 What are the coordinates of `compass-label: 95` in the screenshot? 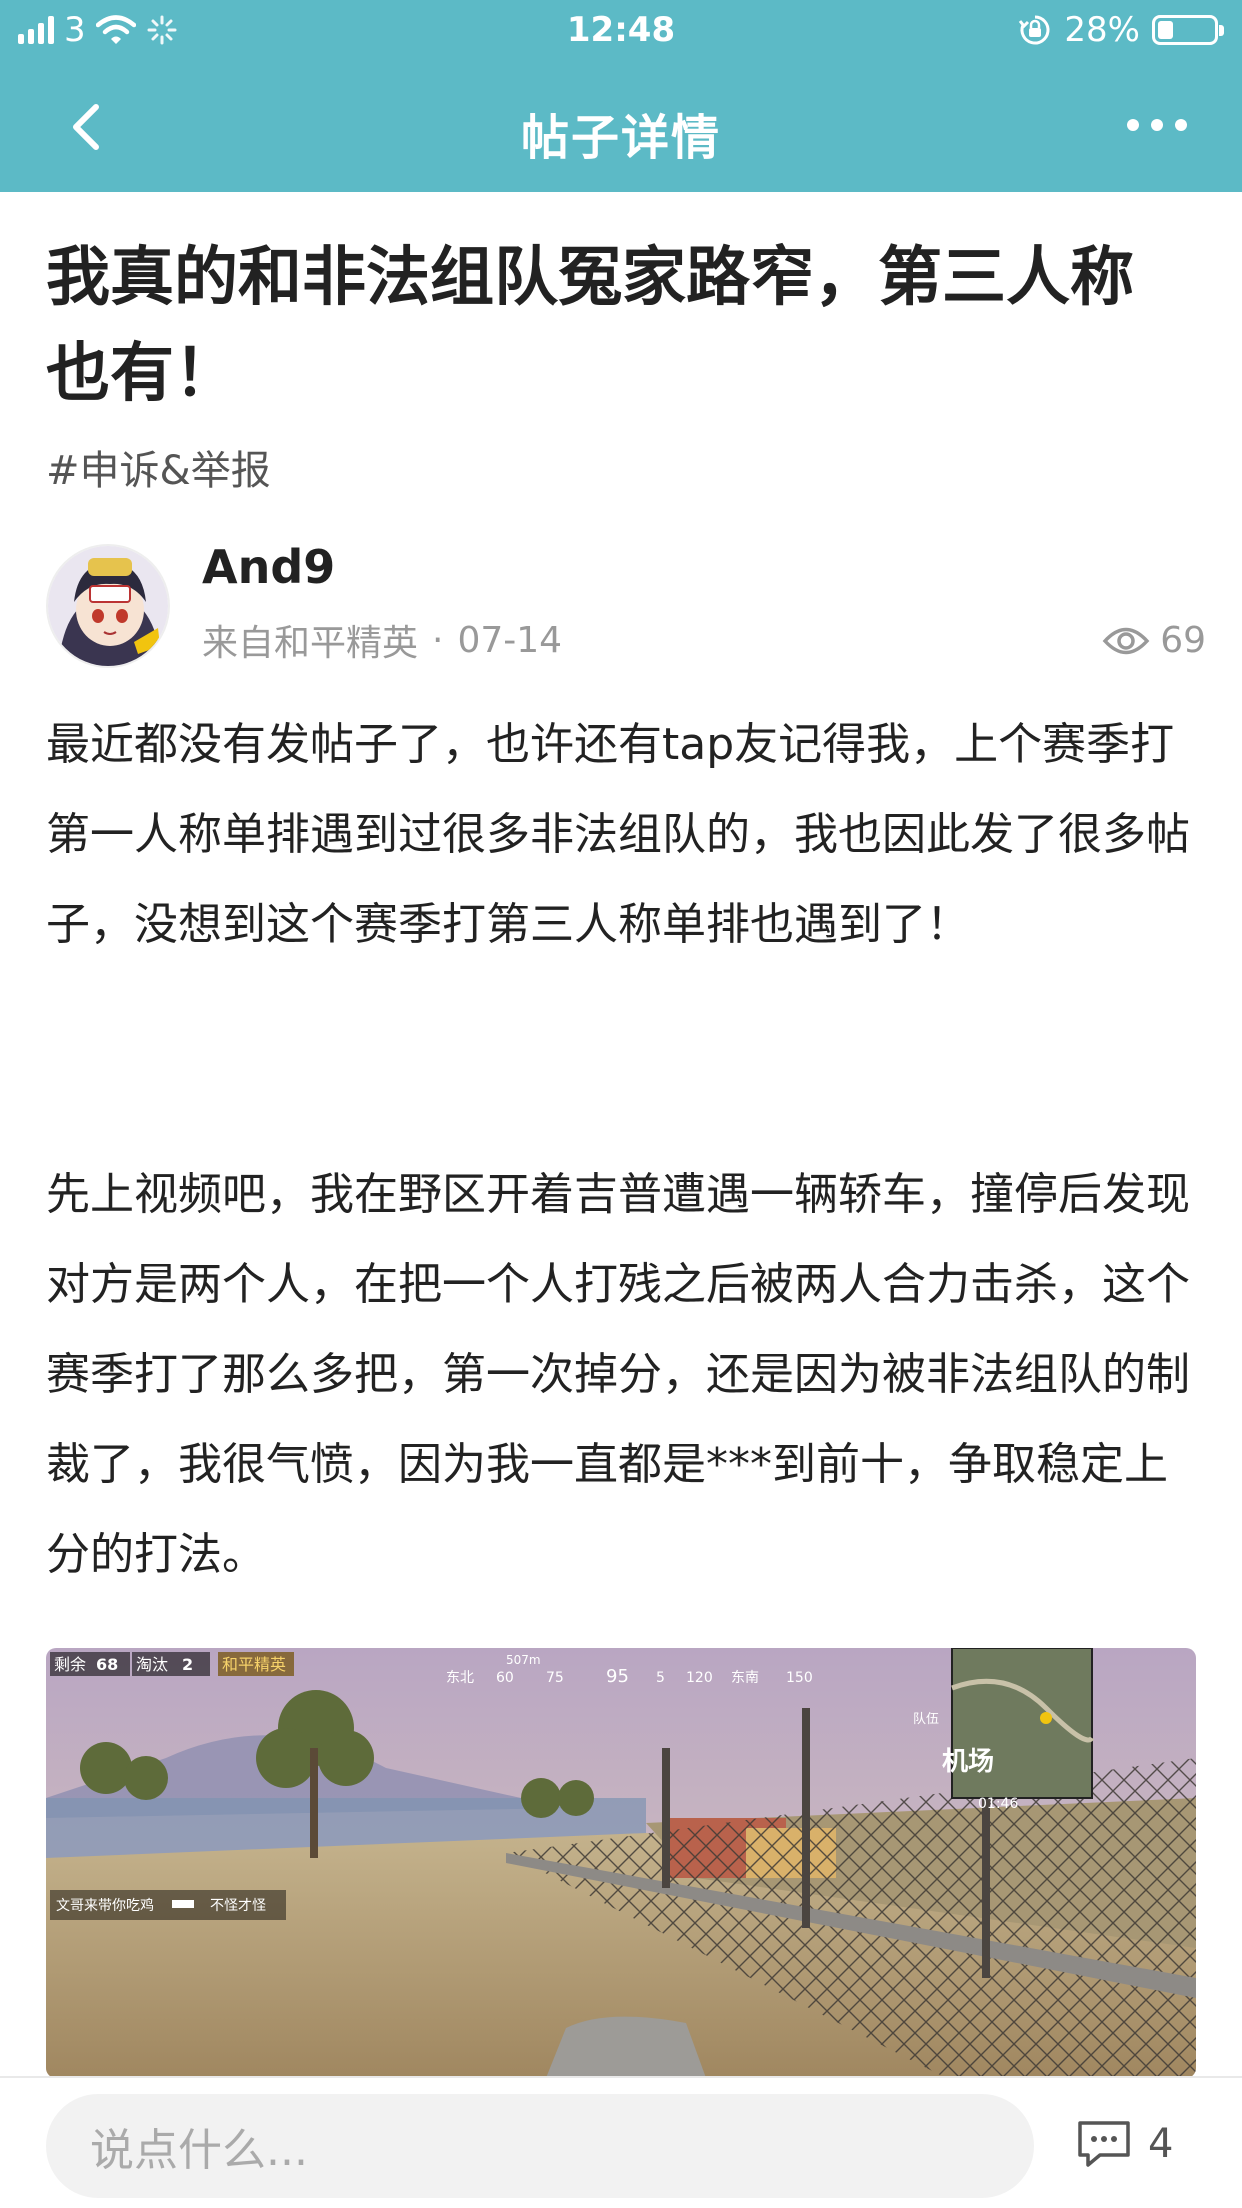 It's located at (617, 1676).